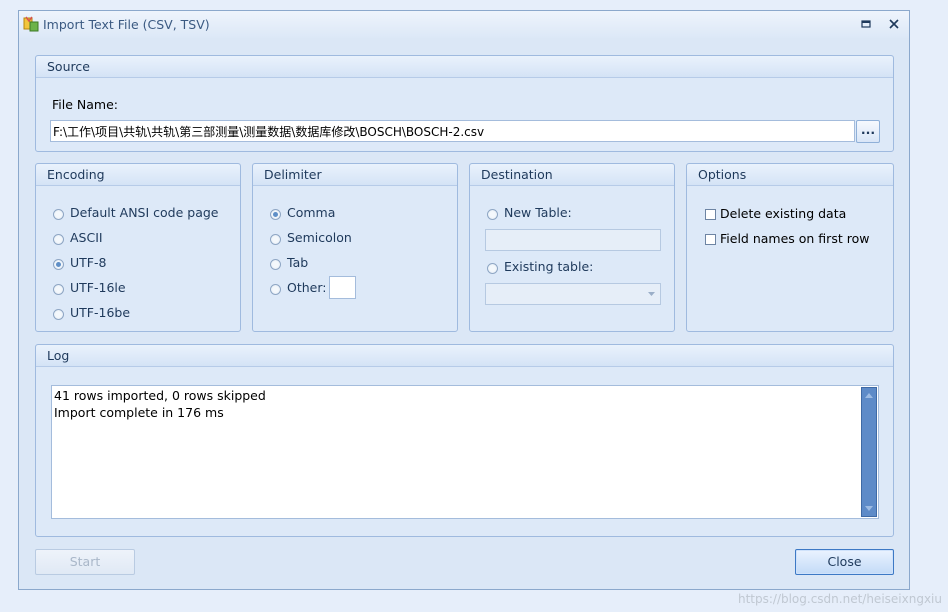 This screenshot has width=948, height=612. What do you see at coordinates (275, 214) in the screenshot?
I see `delimiter-radio-comma` at bounding box center [275, 214].